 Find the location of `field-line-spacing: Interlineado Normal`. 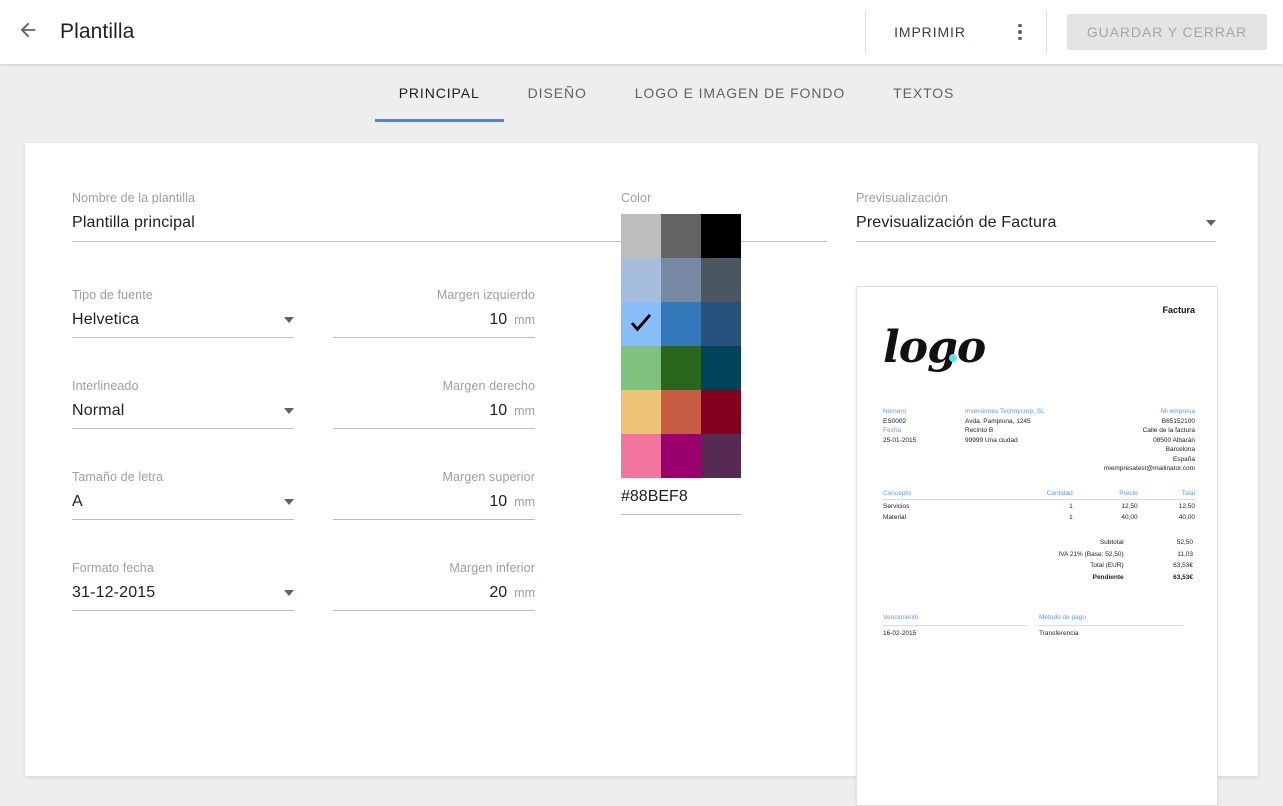

field-line-spacing: Interlineado Normal is located at coordinates (183, 404).